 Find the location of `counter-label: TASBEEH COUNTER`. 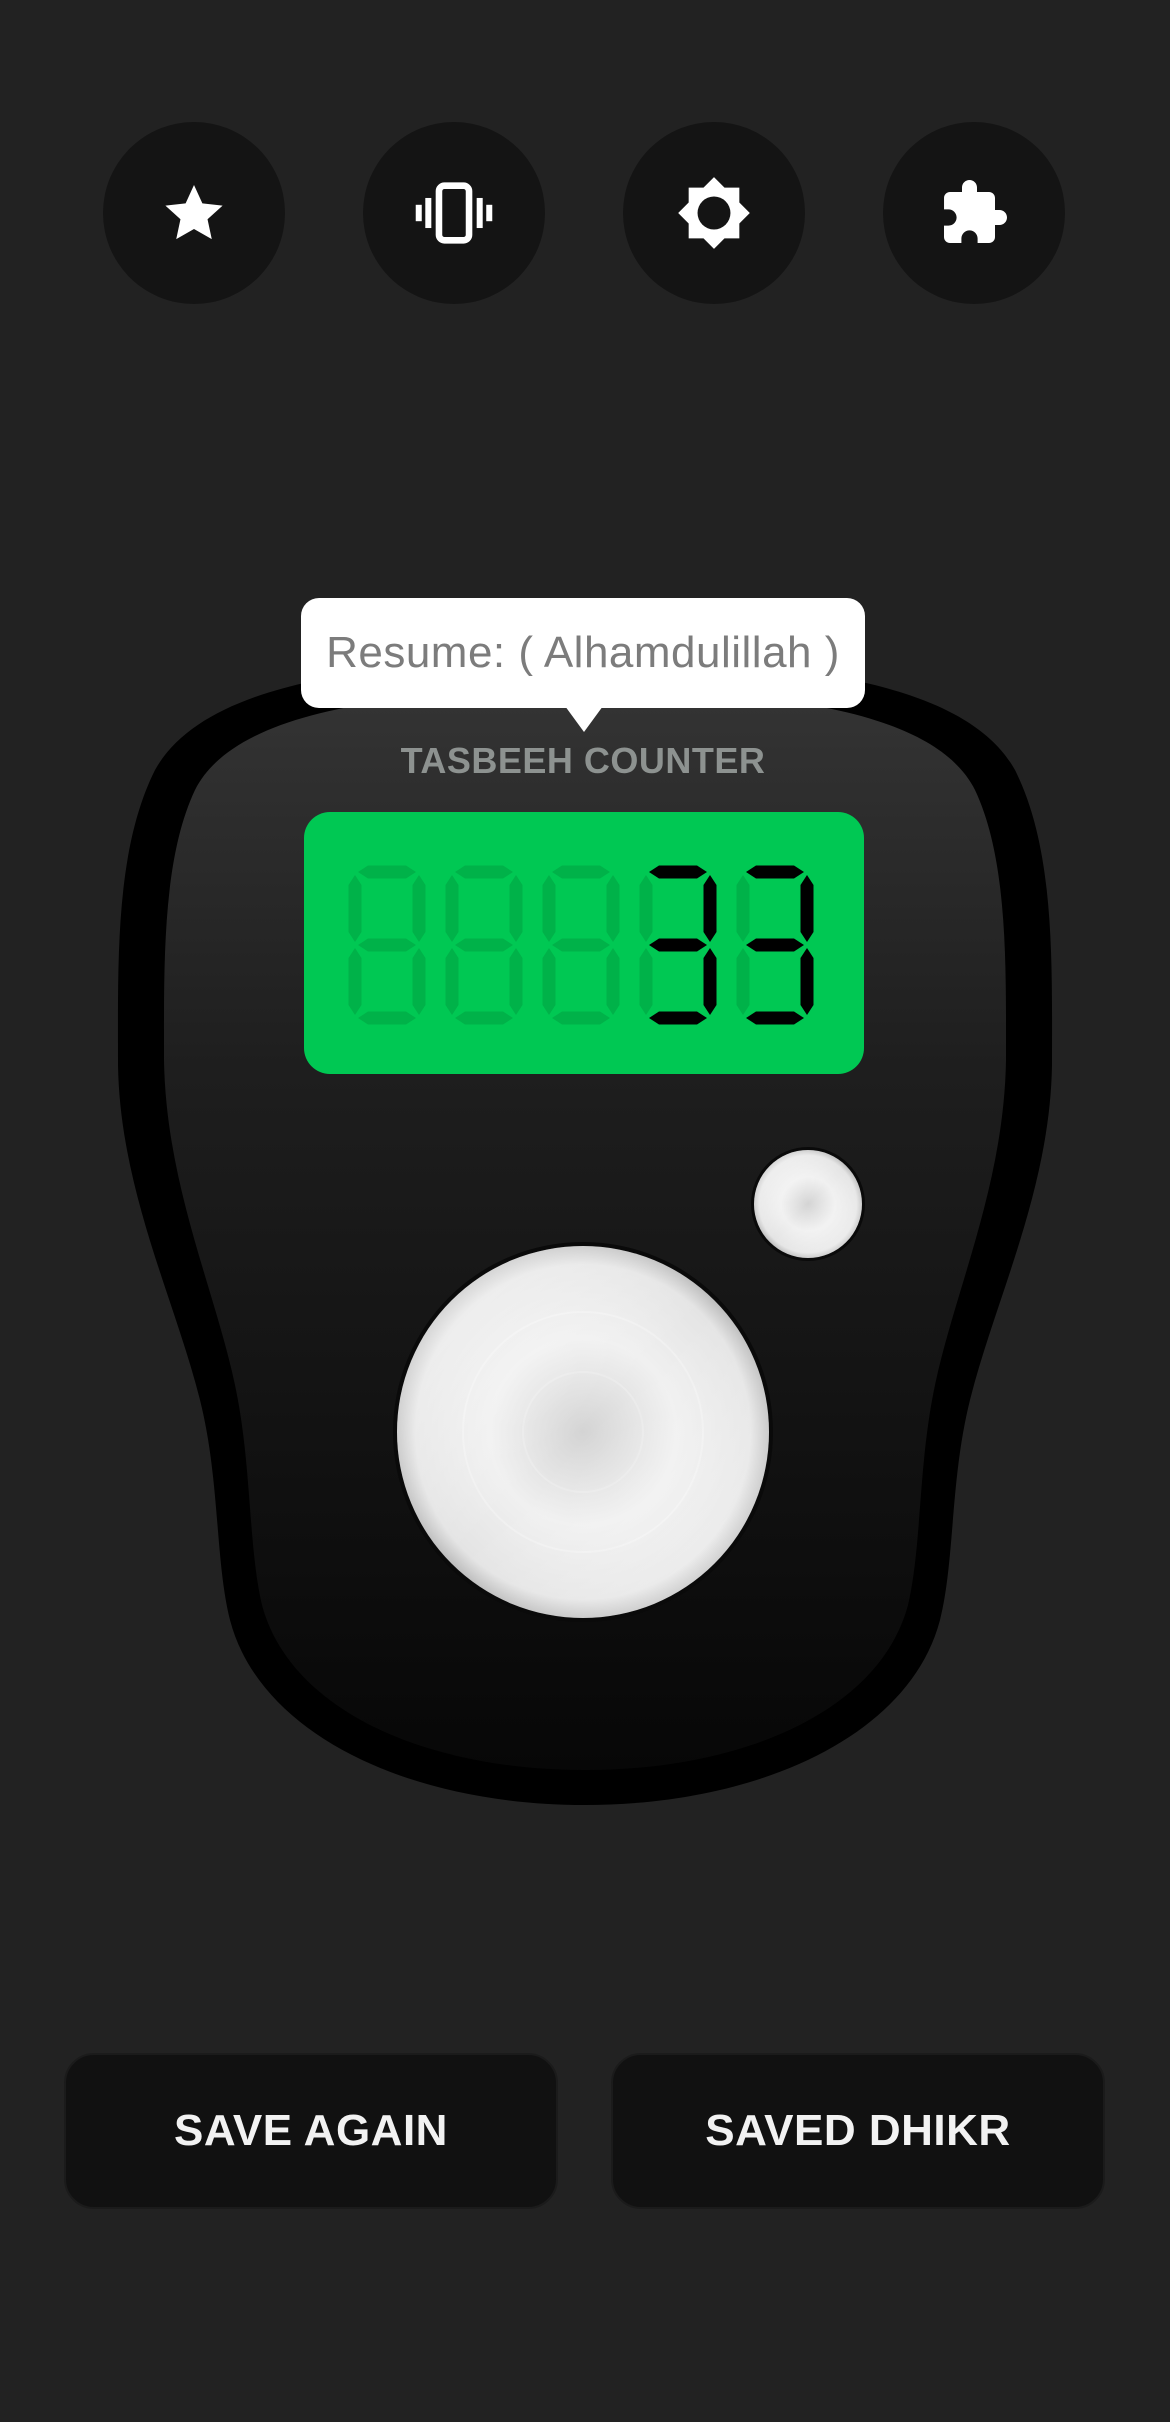

counter-label: TASBEEH COUNTER is located at coordinates (583, 760).